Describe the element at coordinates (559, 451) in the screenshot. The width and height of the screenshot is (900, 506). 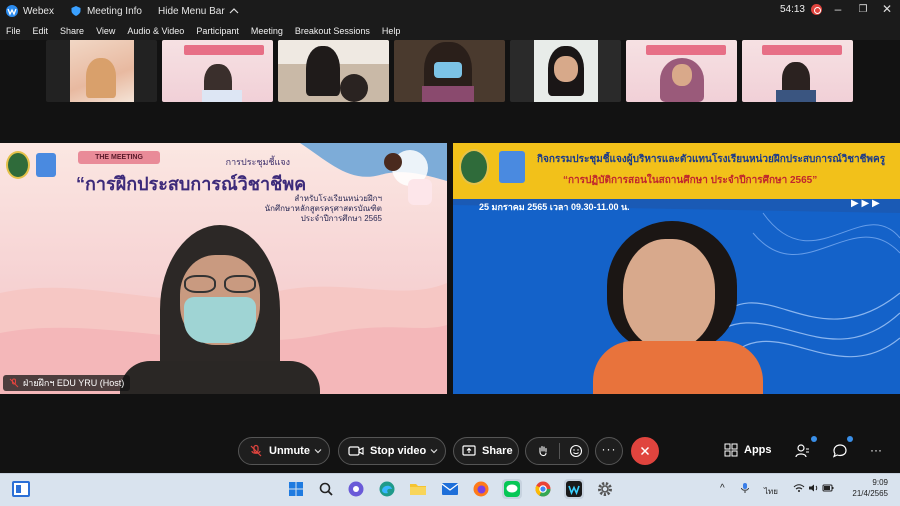
I see `divider` at that location.